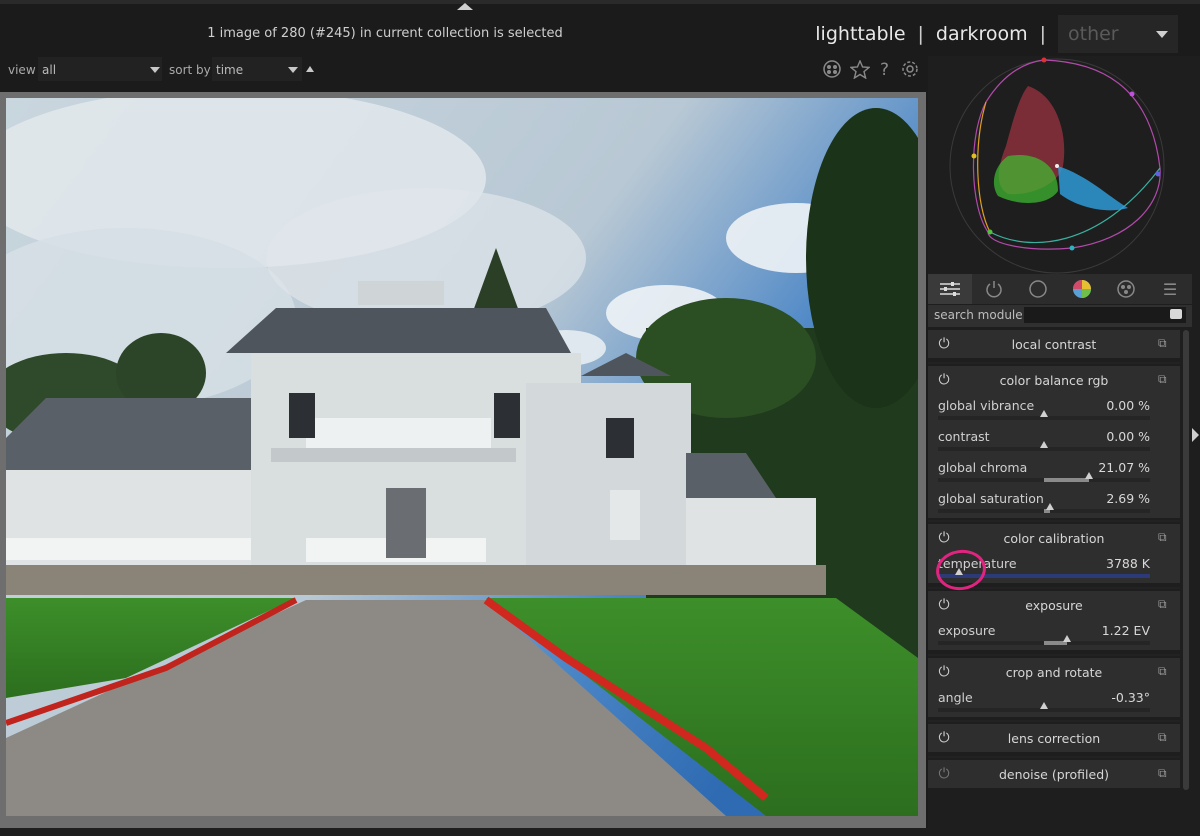 The image size is (1200, 836). I want to click on active-modules-icon, so click(950, 289).